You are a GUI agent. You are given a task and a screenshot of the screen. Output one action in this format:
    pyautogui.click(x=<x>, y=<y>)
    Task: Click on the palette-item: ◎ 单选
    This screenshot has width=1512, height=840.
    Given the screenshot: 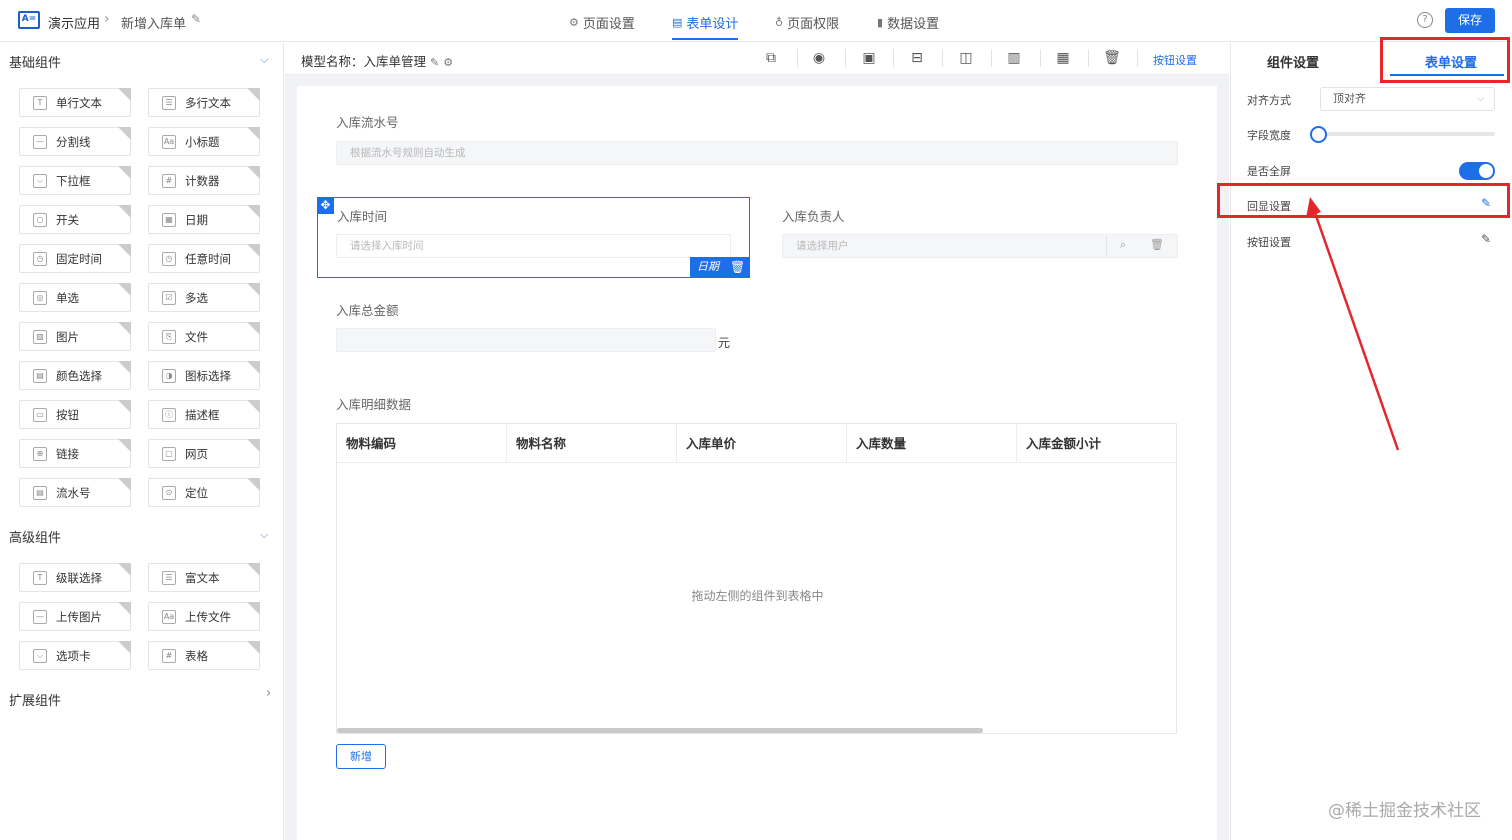 What is the action you would take?
    pyautogui.click(x=75, y=297)
    